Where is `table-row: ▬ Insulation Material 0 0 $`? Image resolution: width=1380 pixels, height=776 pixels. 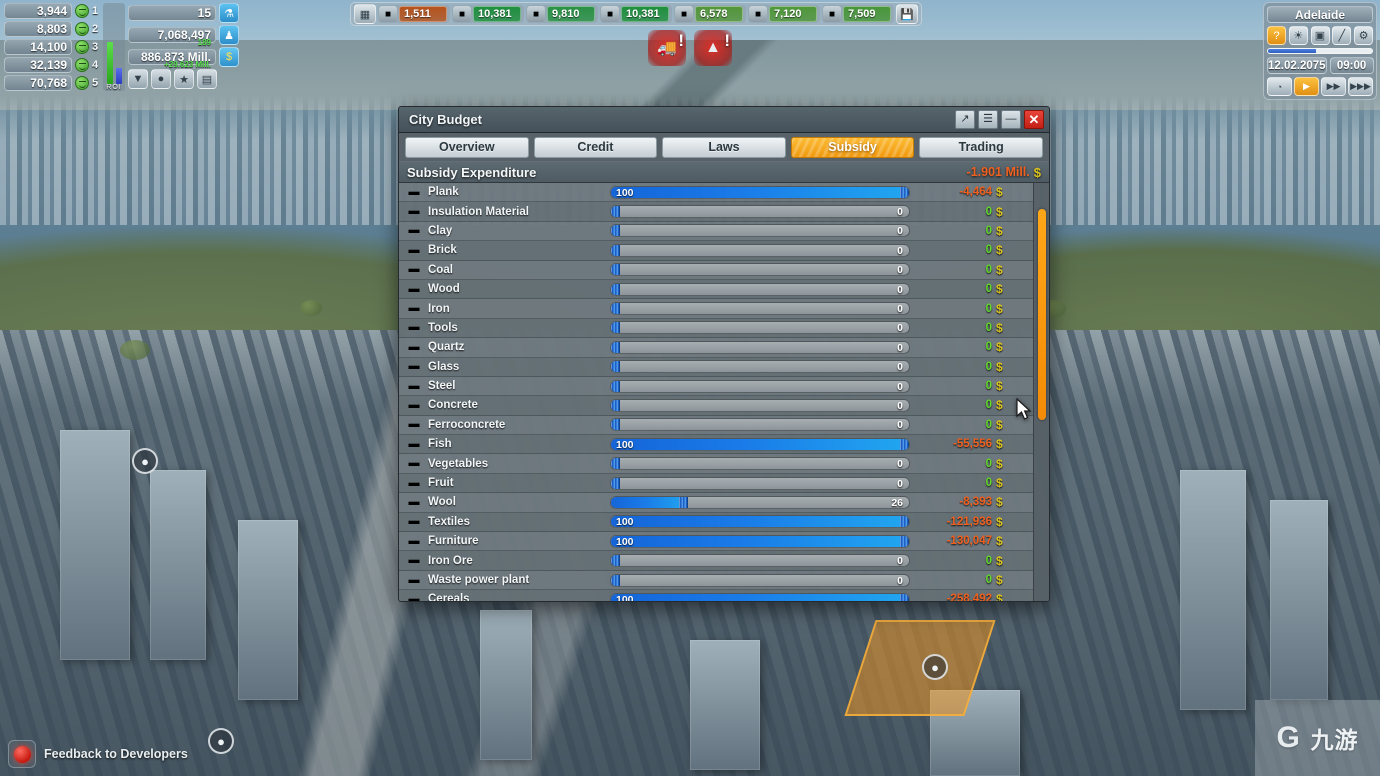 table-row: ▬ Insulation Material 0 0 $ is located at coordinates (716, 212).